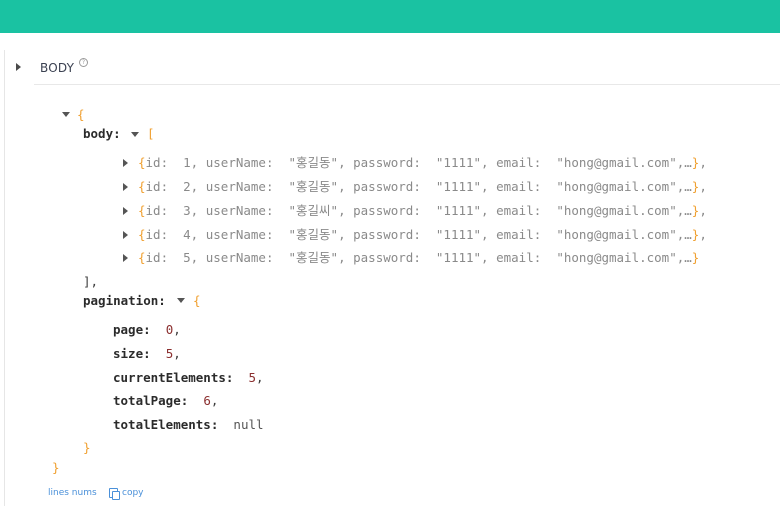 The width and height of the screenshot is (780, 517). Describe the element at coordinates (125, 187) in the screenshot. I see `row-2-expand-icon` at that location.